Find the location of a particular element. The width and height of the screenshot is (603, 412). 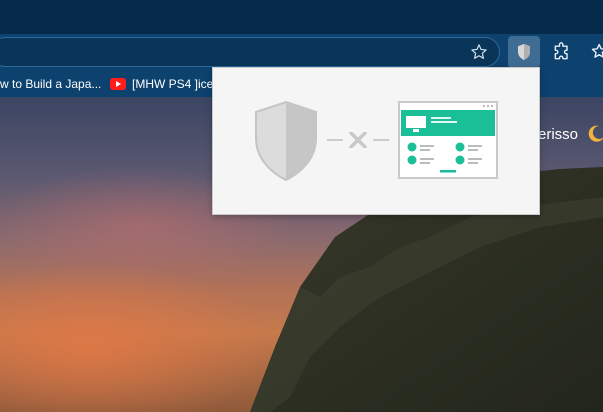

link-broken-icon is located at coordinates (358, 140).